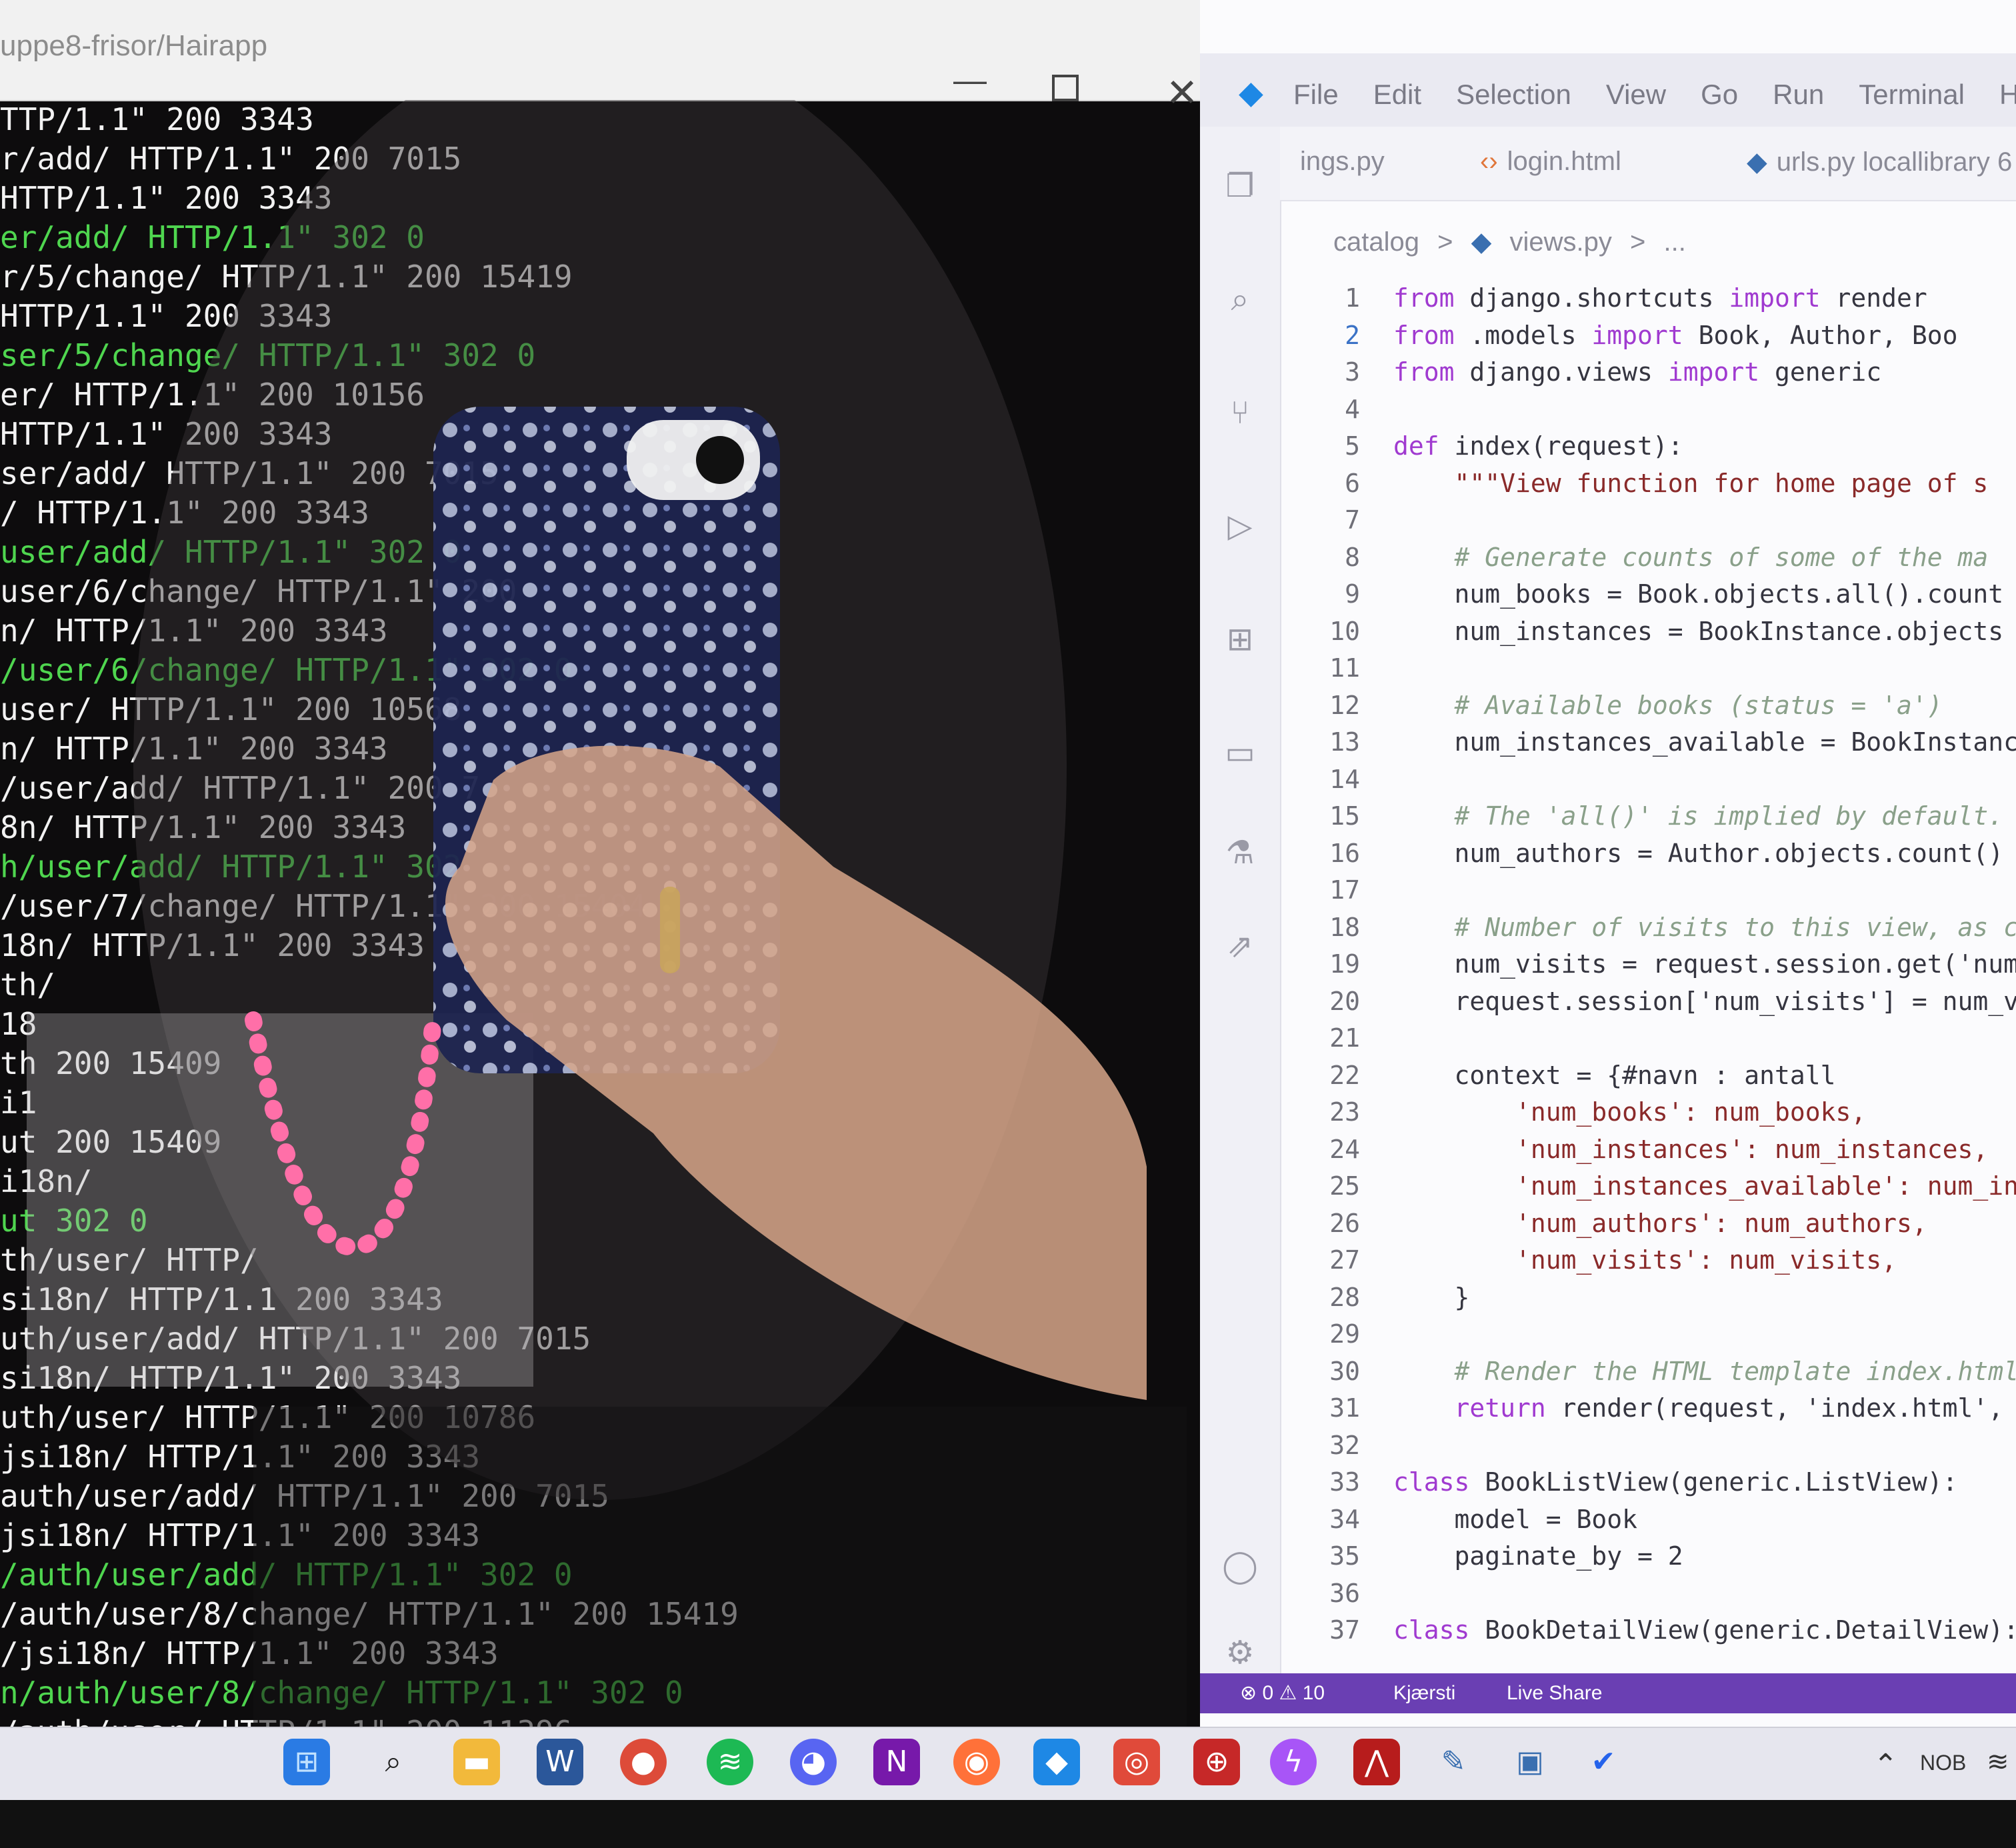  I want to click on code-line: 29, so click(1654, 1334).